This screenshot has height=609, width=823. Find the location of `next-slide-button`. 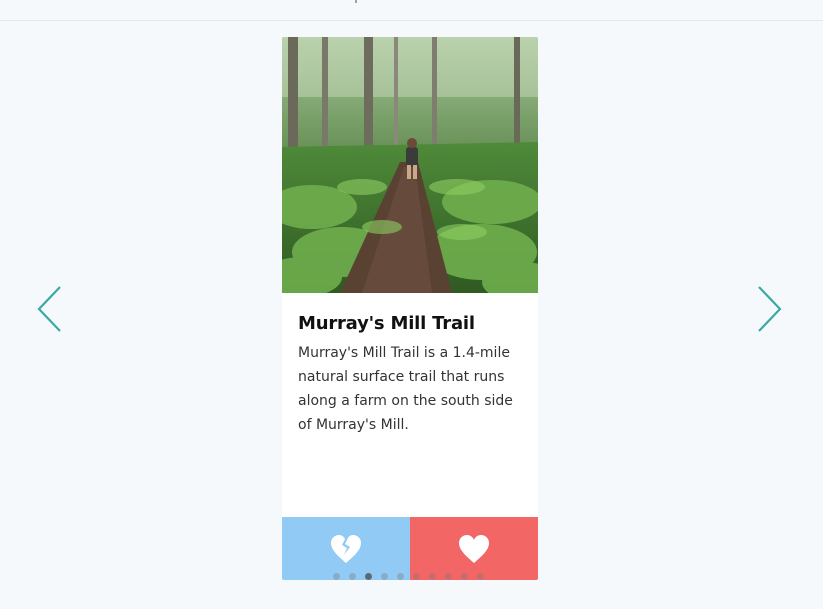

next-slide-button is located at coordinates (770, 309).